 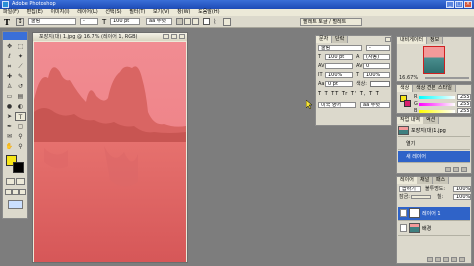 What do you see at coordinates (403, 213) in the screenshot?
I see `layer1-visibility-eye-icon` at bounding box center [403, 213].